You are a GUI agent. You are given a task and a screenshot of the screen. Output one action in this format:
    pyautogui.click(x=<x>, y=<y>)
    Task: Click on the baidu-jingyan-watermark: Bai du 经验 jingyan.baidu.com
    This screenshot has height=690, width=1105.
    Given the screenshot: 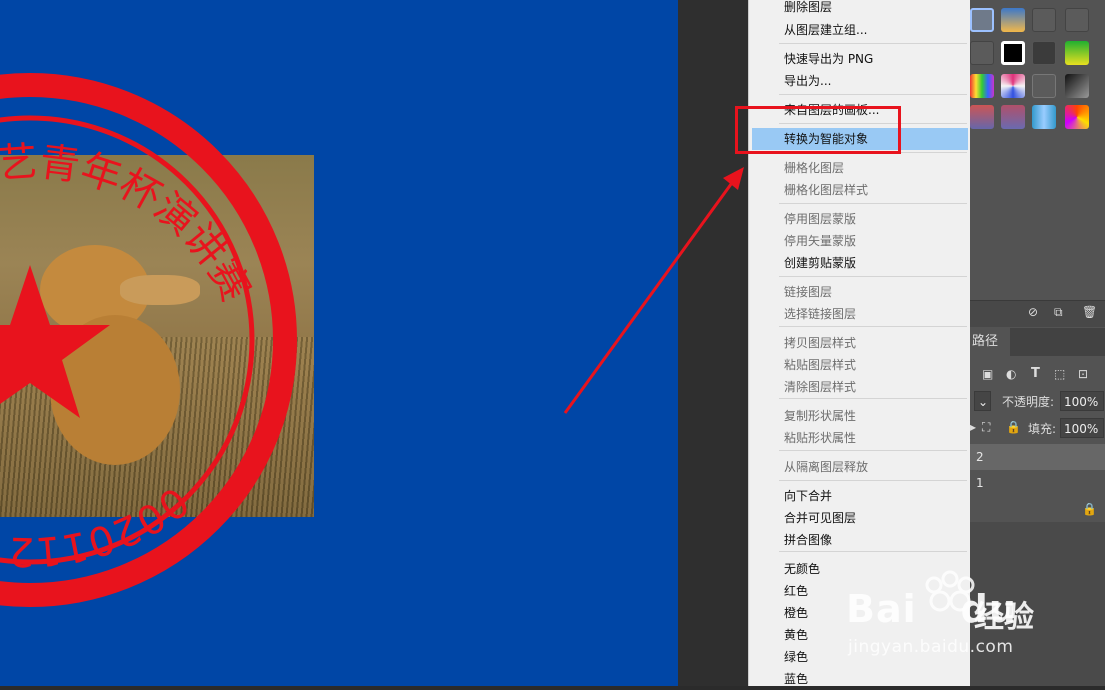 What is the action you would take?
    pyautogui.click(x=933, y=615)
    